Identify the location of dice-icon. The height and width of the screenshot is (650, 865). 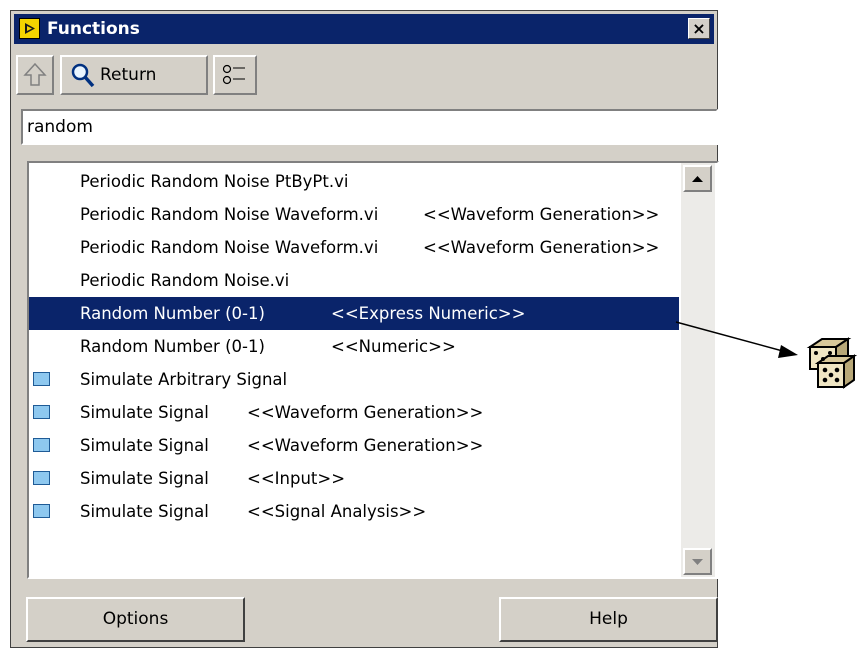
(832, 363).